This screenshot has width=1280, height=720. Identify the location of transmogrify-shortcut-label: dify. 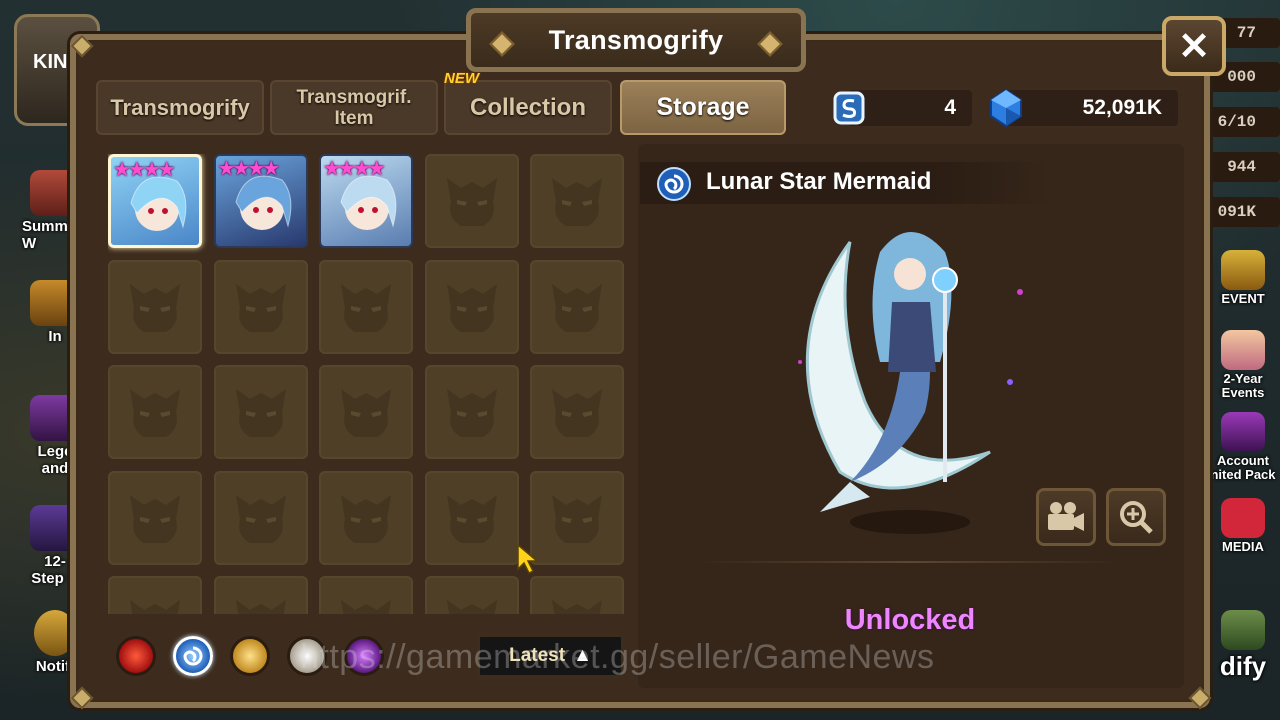
(1243, 666).